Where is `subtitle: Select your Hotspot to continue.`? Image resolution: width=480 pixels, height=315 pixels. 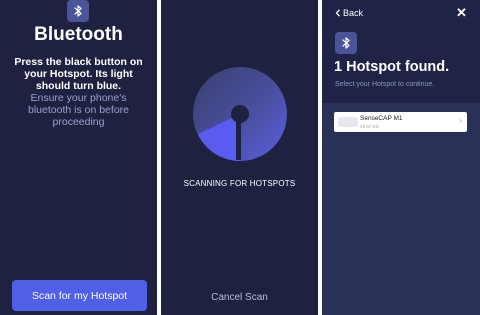
subtitle: Select your Hotspot to continue. is located at coordinates (385, 84).